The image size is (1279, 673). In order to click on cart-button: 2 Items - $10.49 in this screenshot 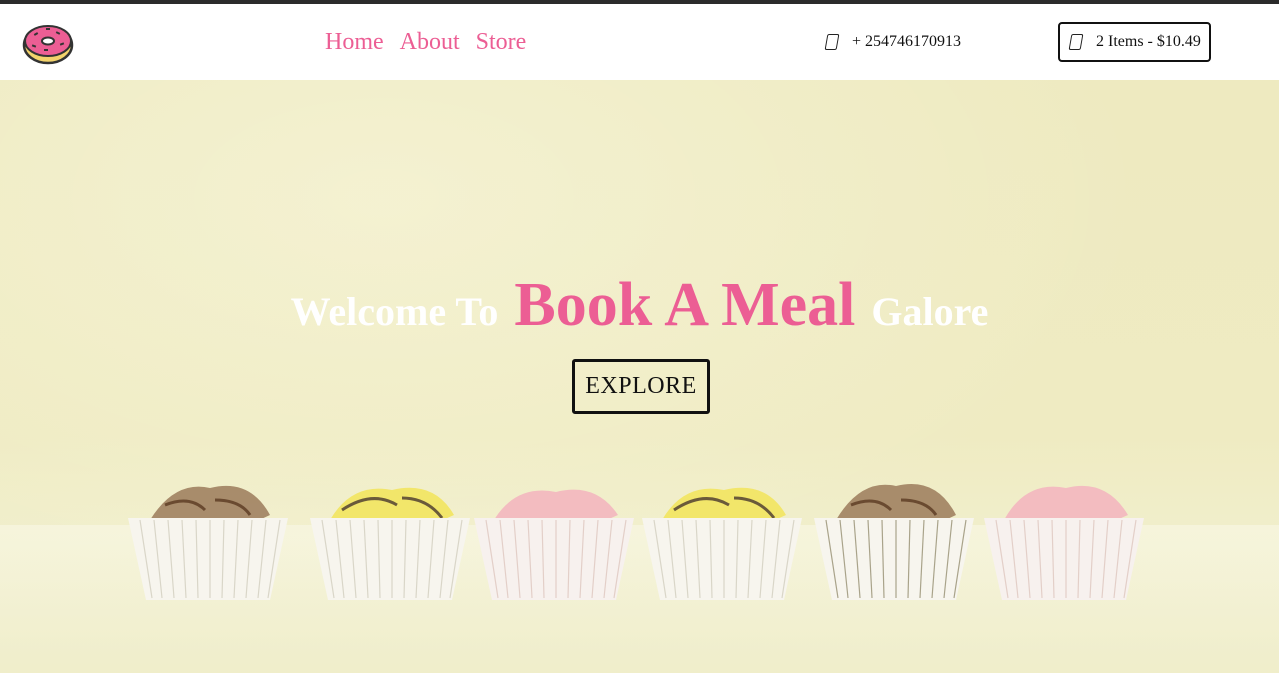, I will do `click(1134, 42)`.